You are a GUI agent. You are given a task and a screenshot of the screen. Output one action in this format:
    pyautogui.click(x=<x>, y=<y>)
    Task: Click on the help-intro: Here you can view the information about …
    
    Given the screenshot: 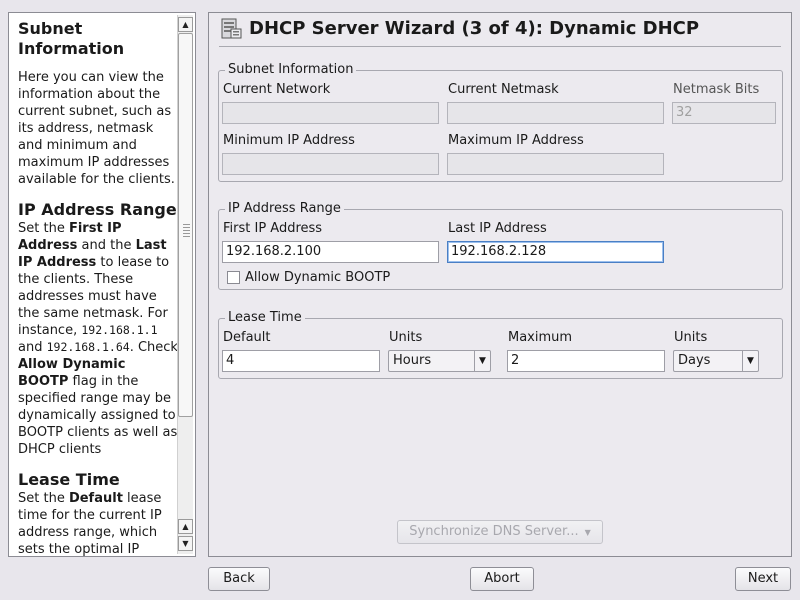 What is the action you would take?
    pyautogui.click(x=96, y=128)
    